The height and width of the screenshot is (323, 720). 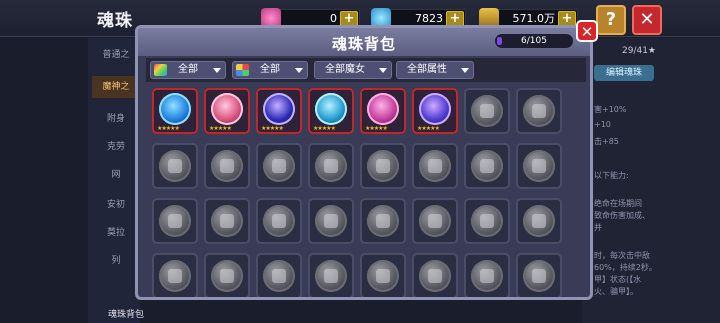 I want to click on bottom-tab-label: 魂珠背包, so click(x=126, y=313).